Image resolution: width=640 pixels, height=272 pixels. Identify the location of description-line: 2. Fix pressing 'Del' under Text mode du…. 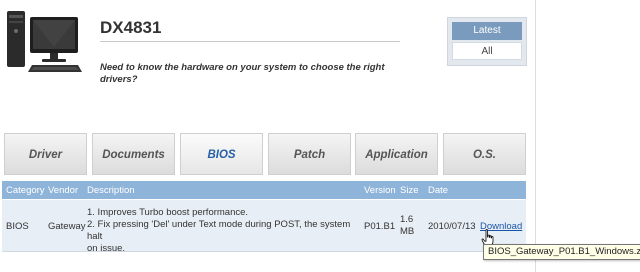
(219, 230).